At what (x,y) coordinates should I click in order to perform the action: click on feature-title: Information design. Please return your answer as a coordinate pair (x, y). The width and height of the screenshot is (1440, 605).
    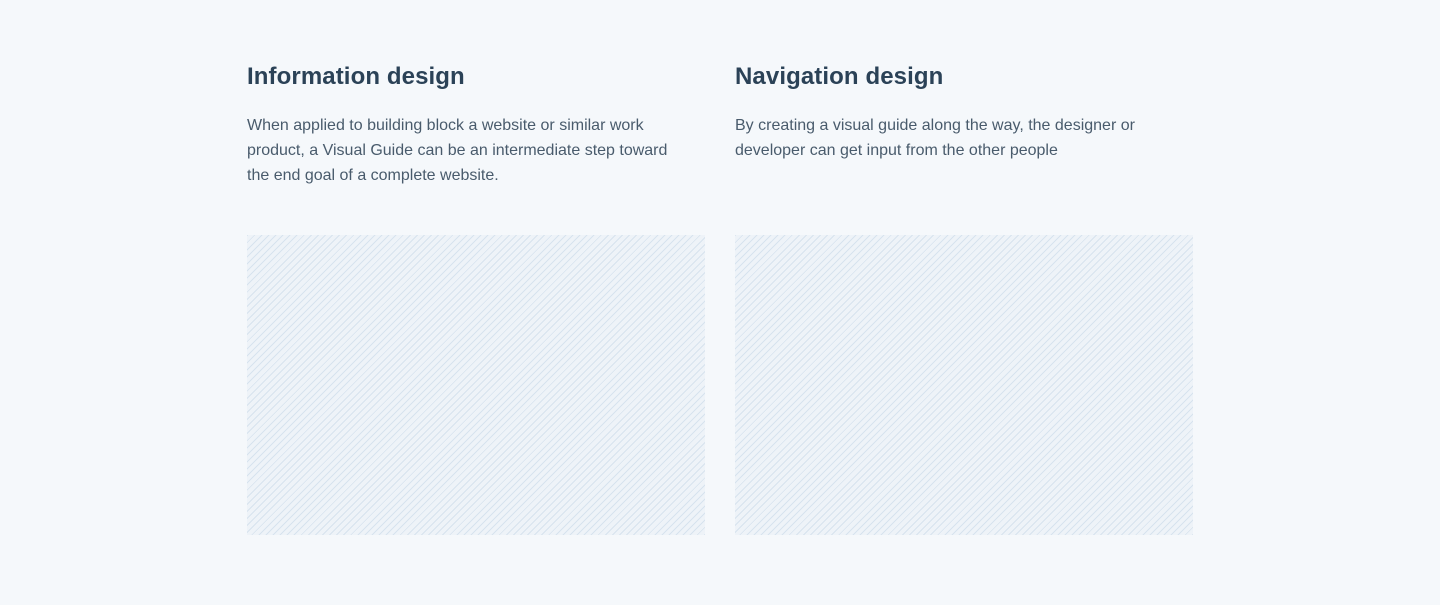
    Looking at the image, I should click on (356, 76).